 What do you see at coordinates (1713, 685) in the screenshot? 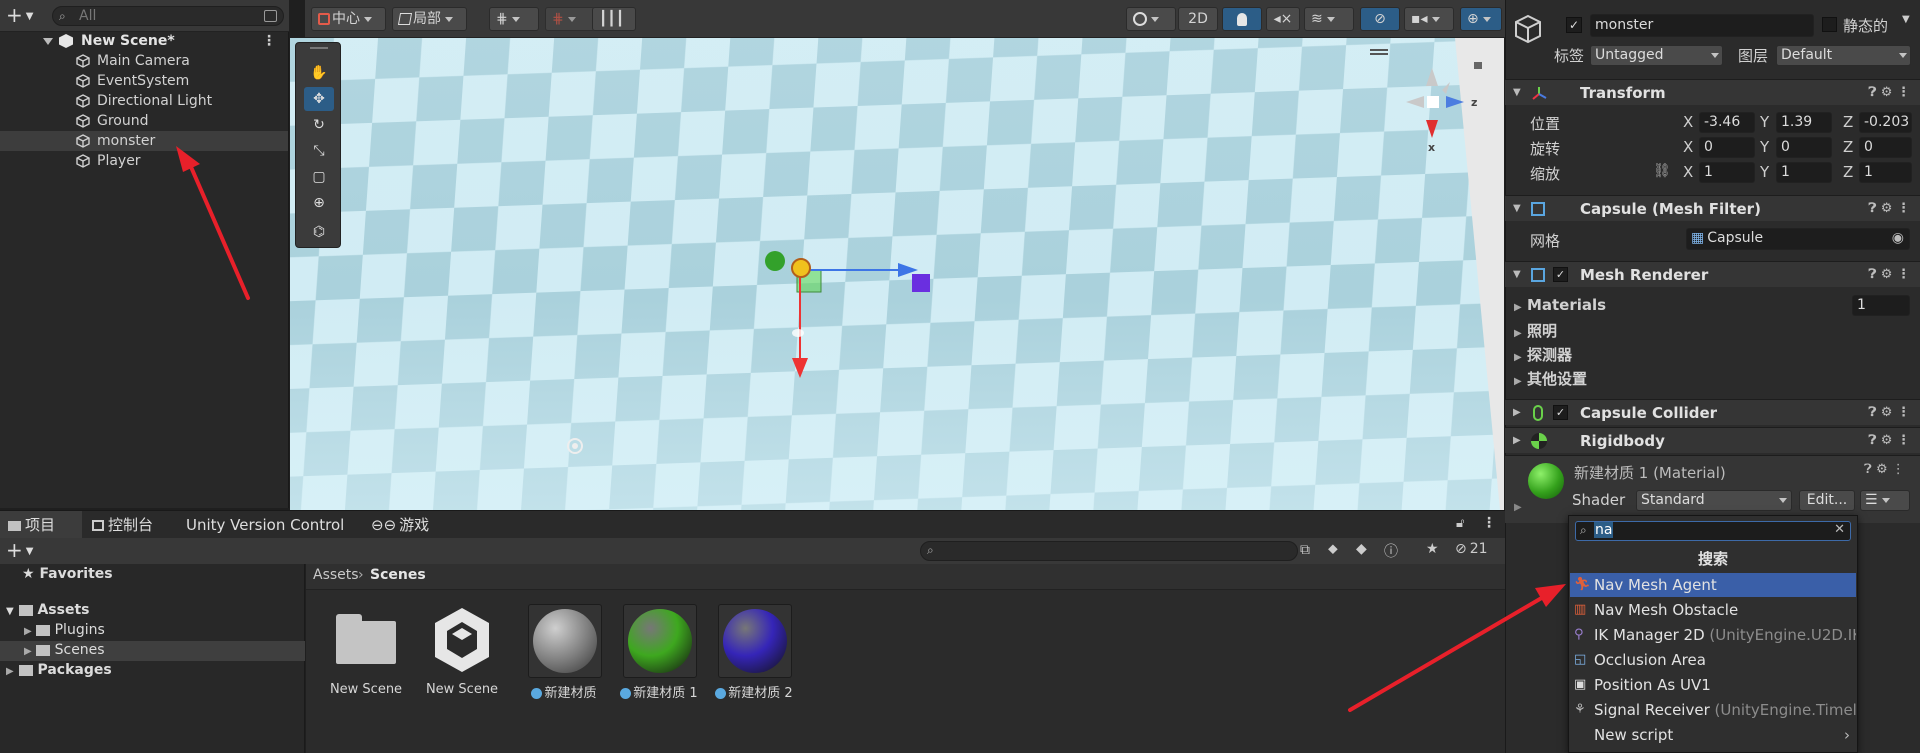
I see `component-result-item: ▣ Position As UV1` at bounding box center [1713, 685].